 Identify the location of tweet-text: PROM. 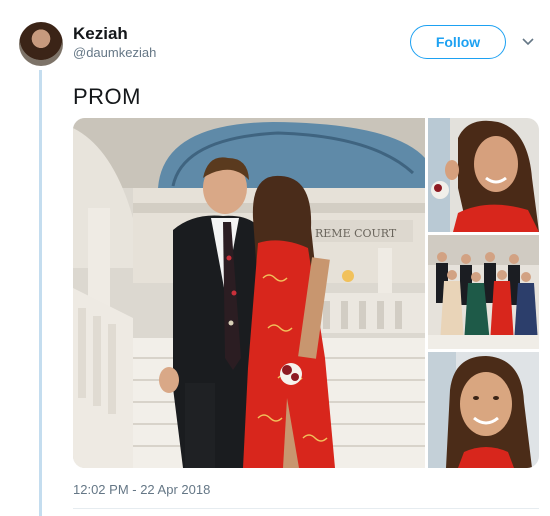
(107, 96).